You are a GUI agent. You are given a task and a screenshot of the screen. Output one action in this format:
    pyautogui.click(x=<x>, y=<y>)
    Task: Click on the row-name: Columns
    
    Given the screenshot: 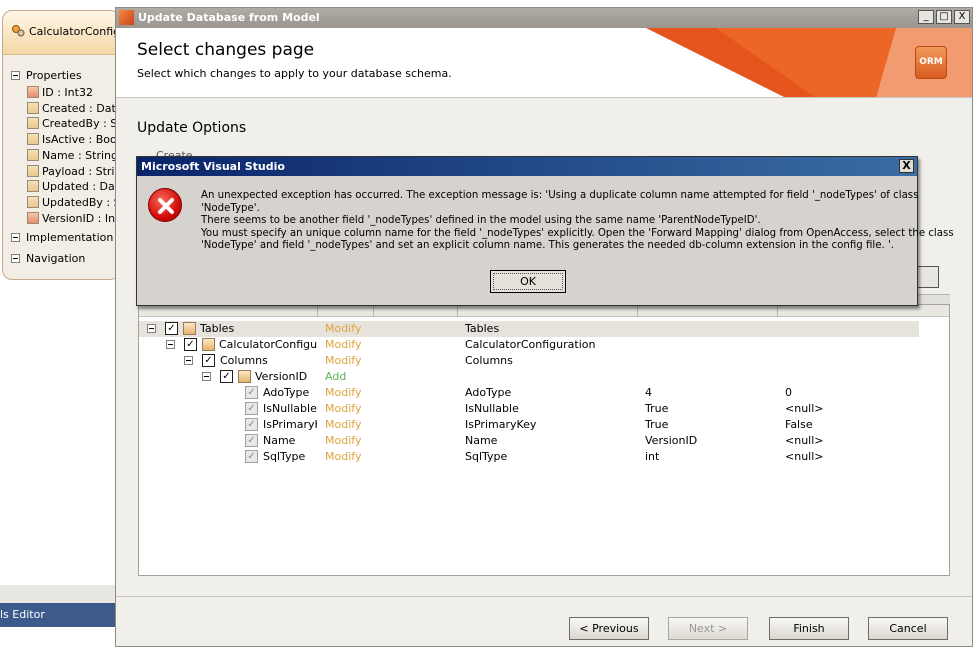 What is the action you would take?
    pyautogui.click(x=244, y=360)
    